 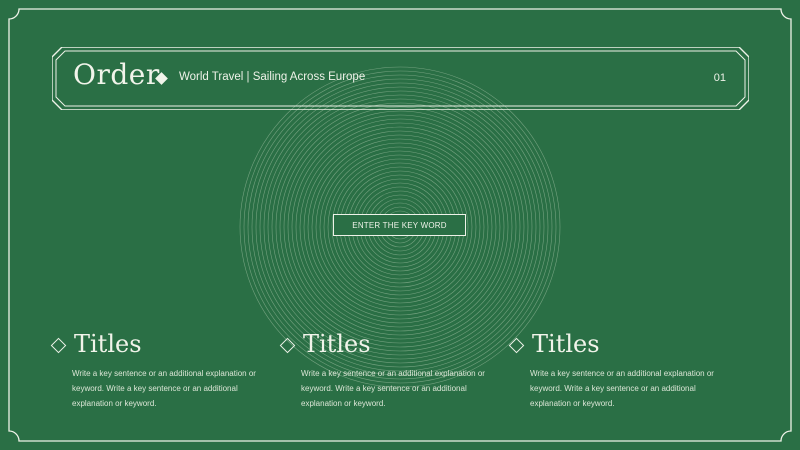 I want to click on keyword-button: ENTER THE KEY WORD, so click(x=399, y=225).